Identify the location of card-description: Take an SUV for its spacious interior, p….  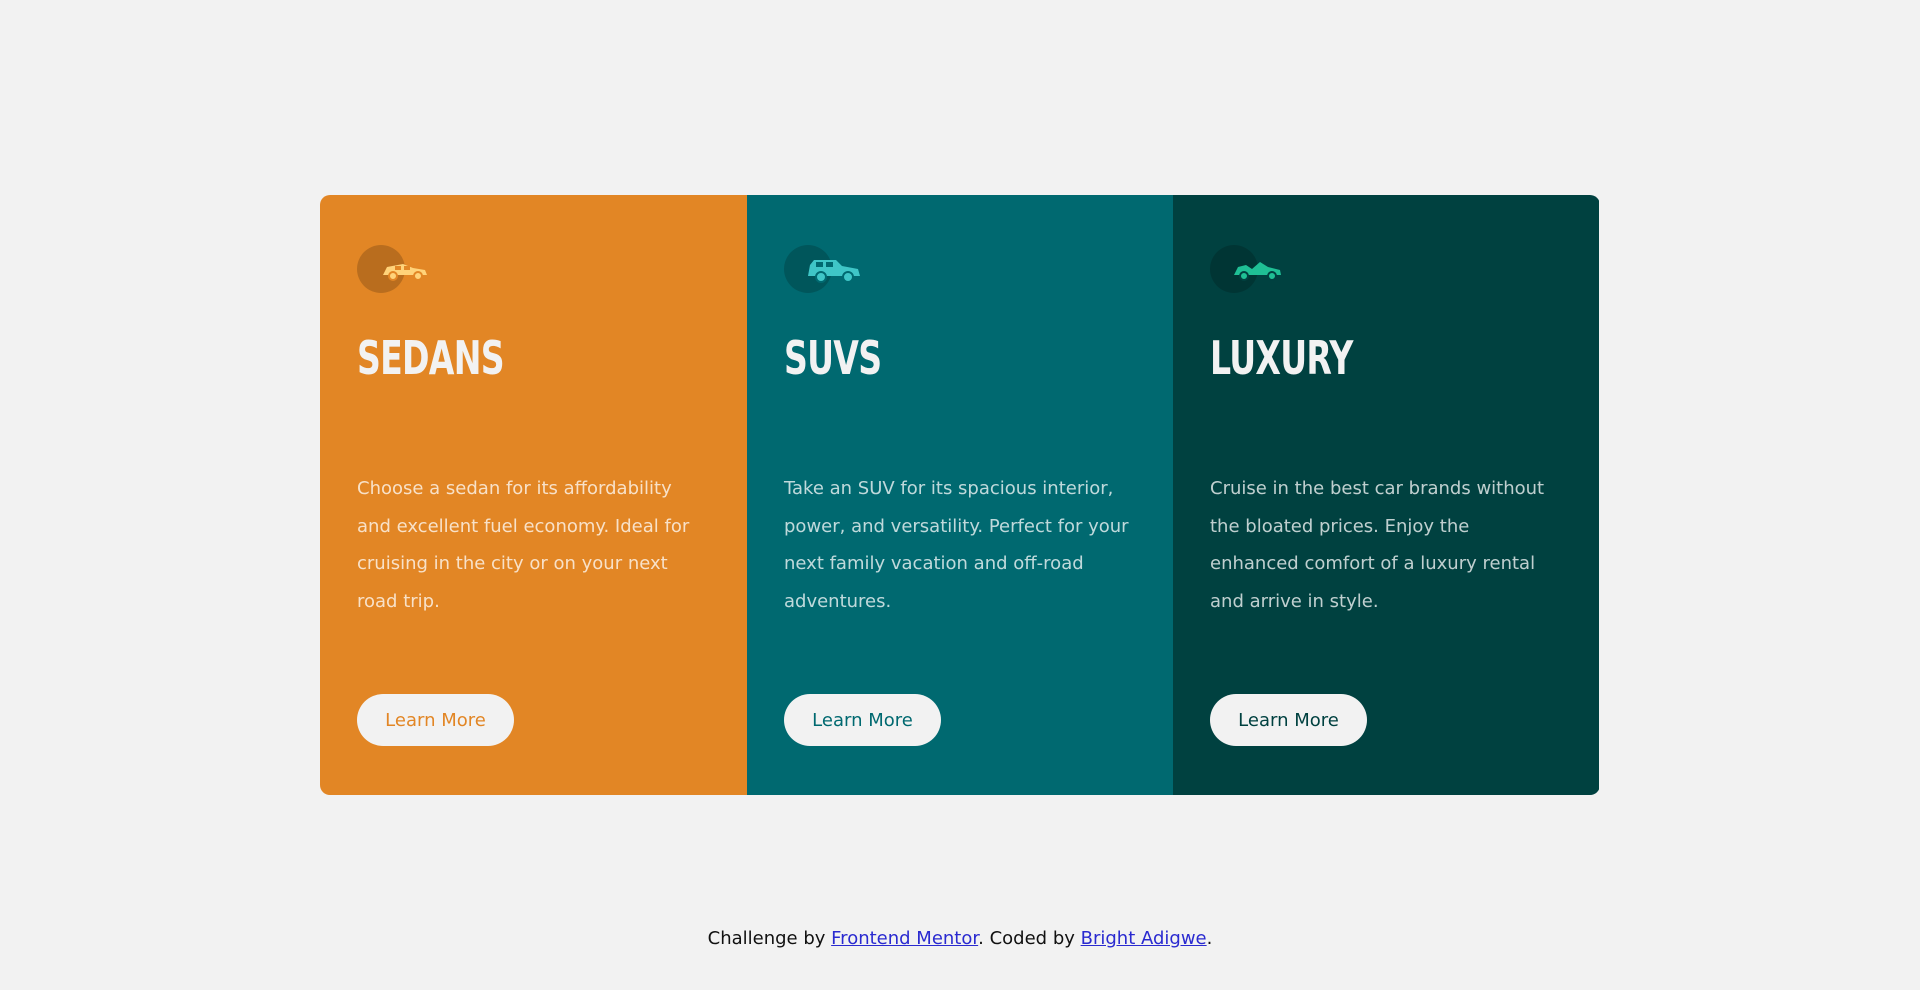
(956, 545).